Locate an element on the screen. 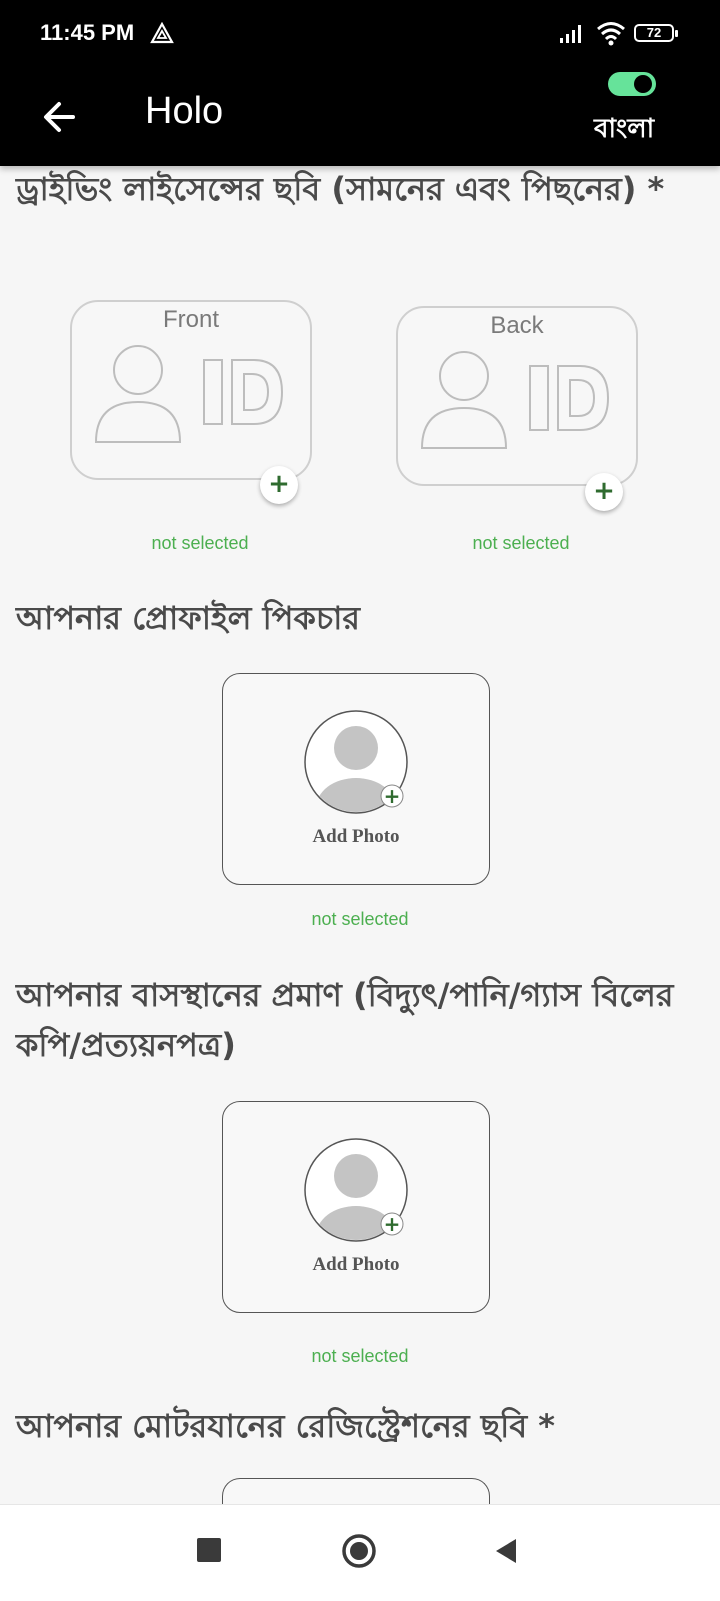 The height and width of the screenshot is (1601, 720). arrow-left-icon is located at coordinates (59, 117).